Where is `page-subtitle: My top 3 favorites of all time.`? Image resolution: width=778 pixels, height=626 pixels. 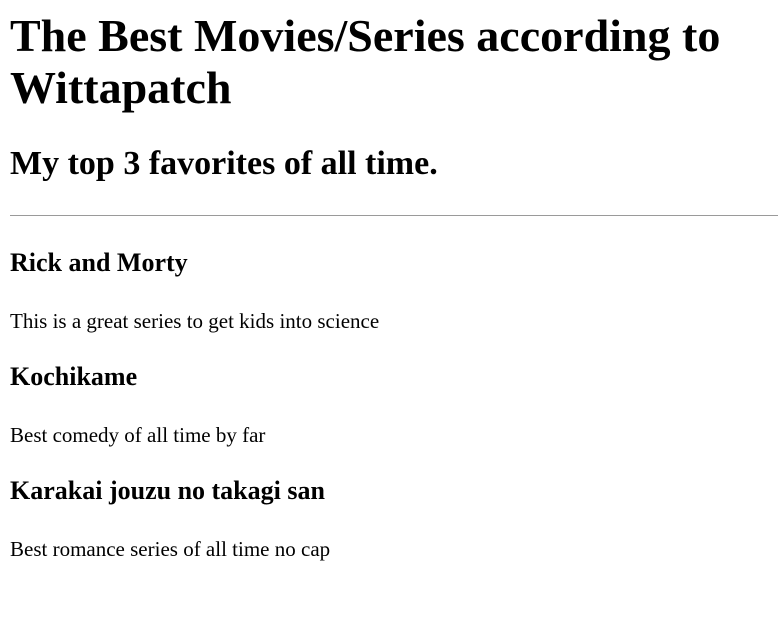 page-subtitle: My top 3 favorites of all time. is located at coordinates (224, 163).